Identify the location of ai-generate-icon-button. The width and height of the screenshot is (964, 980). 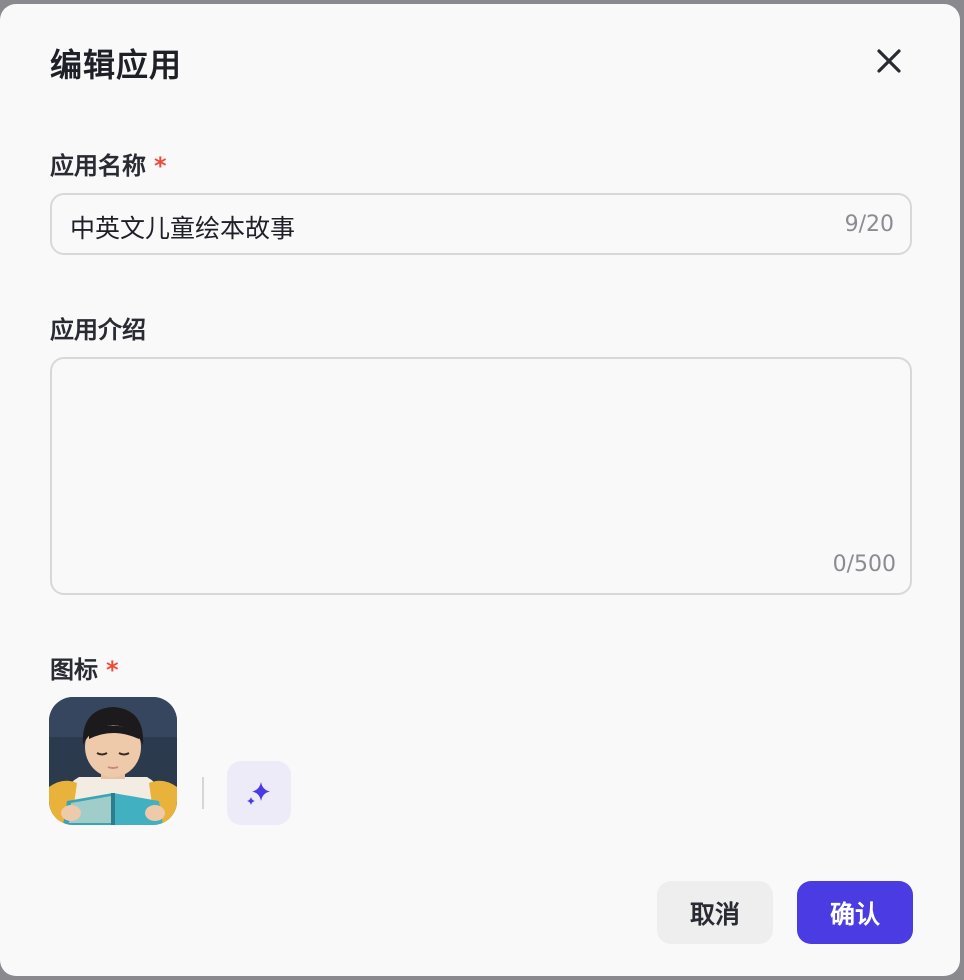
(259, 793).